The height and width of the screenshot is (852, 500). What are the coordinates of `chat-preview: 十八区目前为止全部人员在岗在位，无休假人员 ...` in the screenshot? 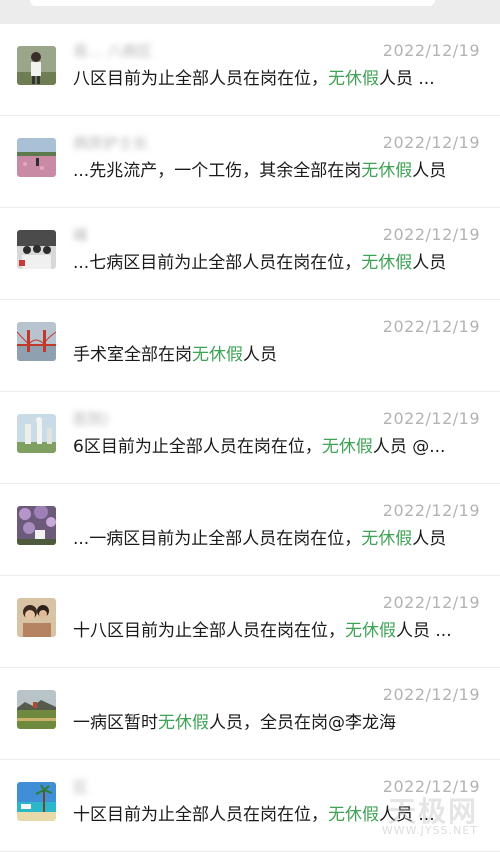 It's located at (276, 631).